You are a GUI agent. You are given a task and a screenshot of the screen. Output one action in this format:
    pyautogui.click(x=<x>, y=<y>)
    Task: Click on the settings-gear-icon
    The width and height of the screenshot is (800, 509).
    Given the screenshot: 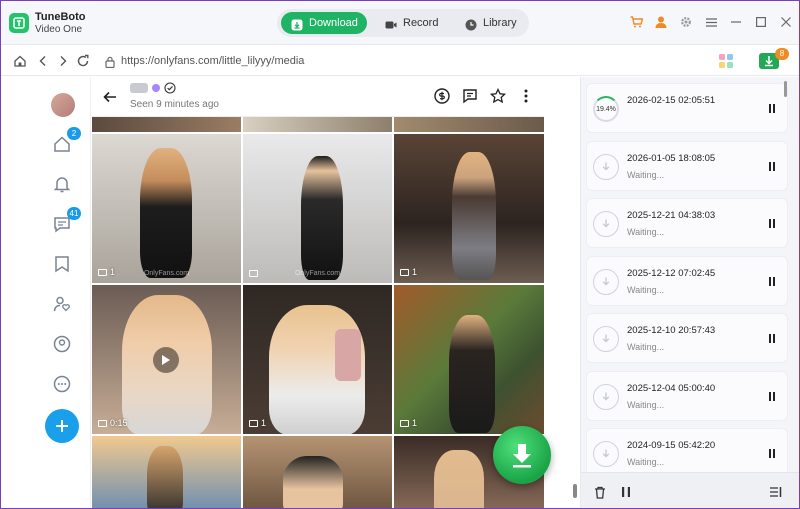 What is the action you would take?
    pyautogui.click(x=686, y=22)
    